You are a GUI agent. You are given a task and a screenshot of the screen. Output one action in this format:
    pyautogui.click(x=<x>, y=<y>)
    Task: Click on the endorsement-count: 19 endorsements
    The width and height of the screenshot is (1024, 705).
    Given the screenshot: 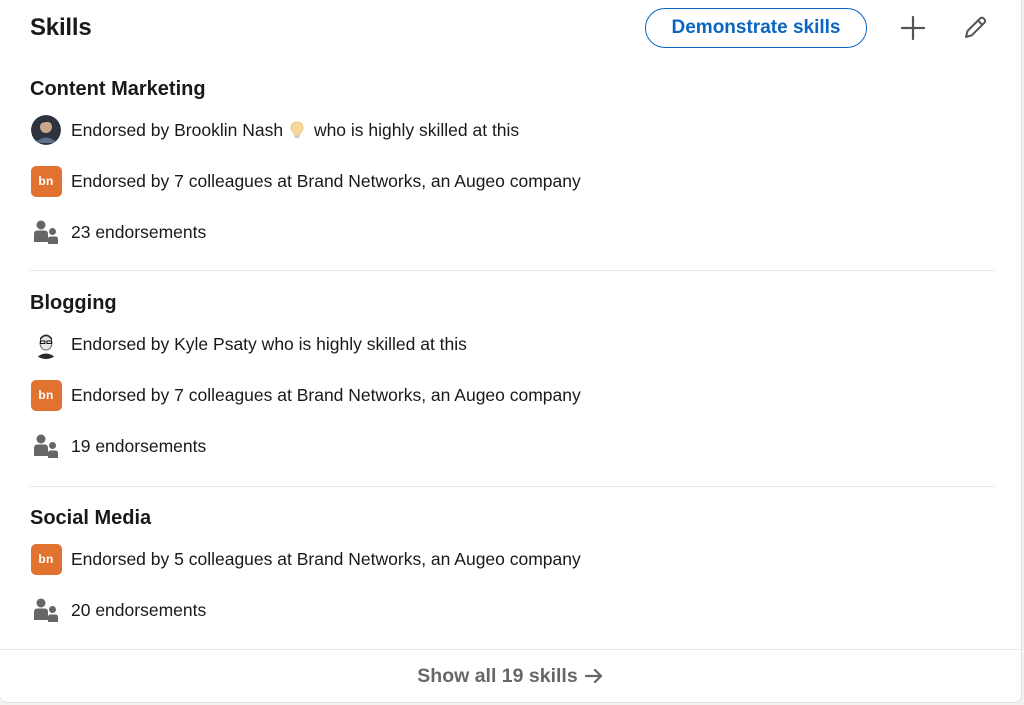 What is the action you would take?
    pyautogui.click(x=139, y=445)
    